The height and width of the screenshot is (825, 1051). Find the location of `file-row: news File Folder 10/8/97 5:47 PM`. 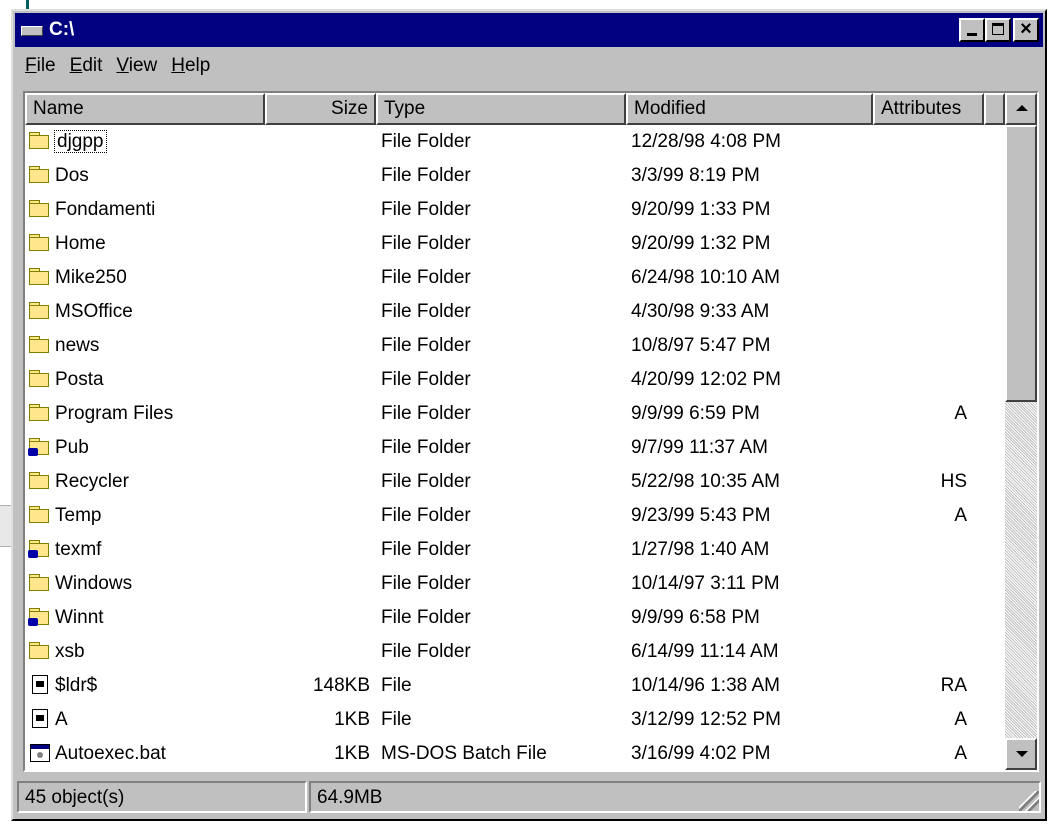

file-row: news File Folder 10/8/97 5:47 PM is located at coordinates (515, 346).